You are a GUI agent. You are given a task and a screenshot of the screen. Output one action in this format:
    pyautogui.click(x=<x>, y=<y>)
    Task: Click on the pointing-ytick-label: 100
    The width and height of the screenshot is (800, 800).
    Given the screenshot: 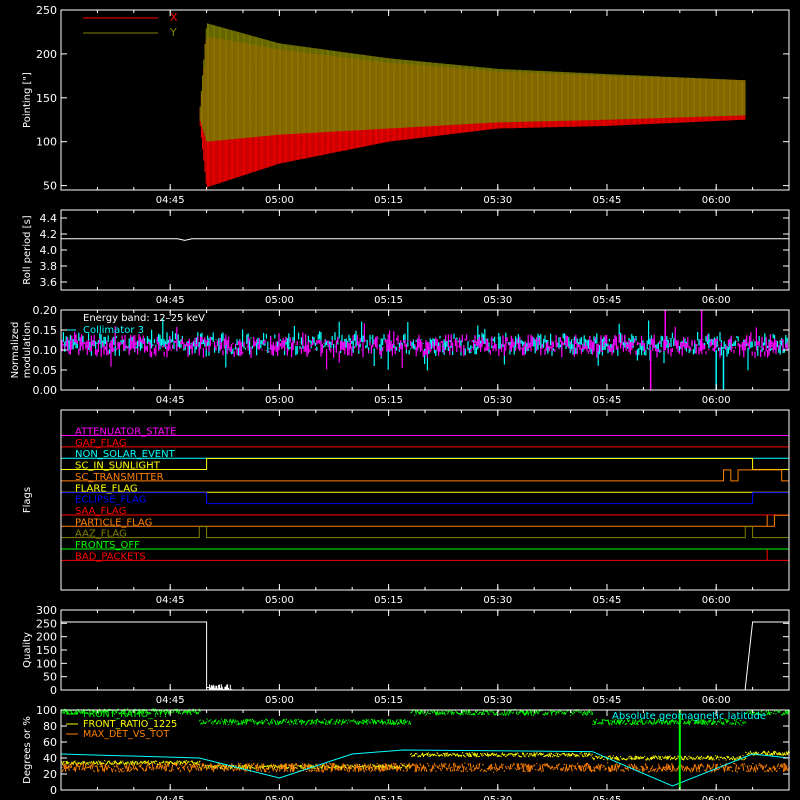 What is the action you would take?
    pyautogui.click(x=46, y=142)
    